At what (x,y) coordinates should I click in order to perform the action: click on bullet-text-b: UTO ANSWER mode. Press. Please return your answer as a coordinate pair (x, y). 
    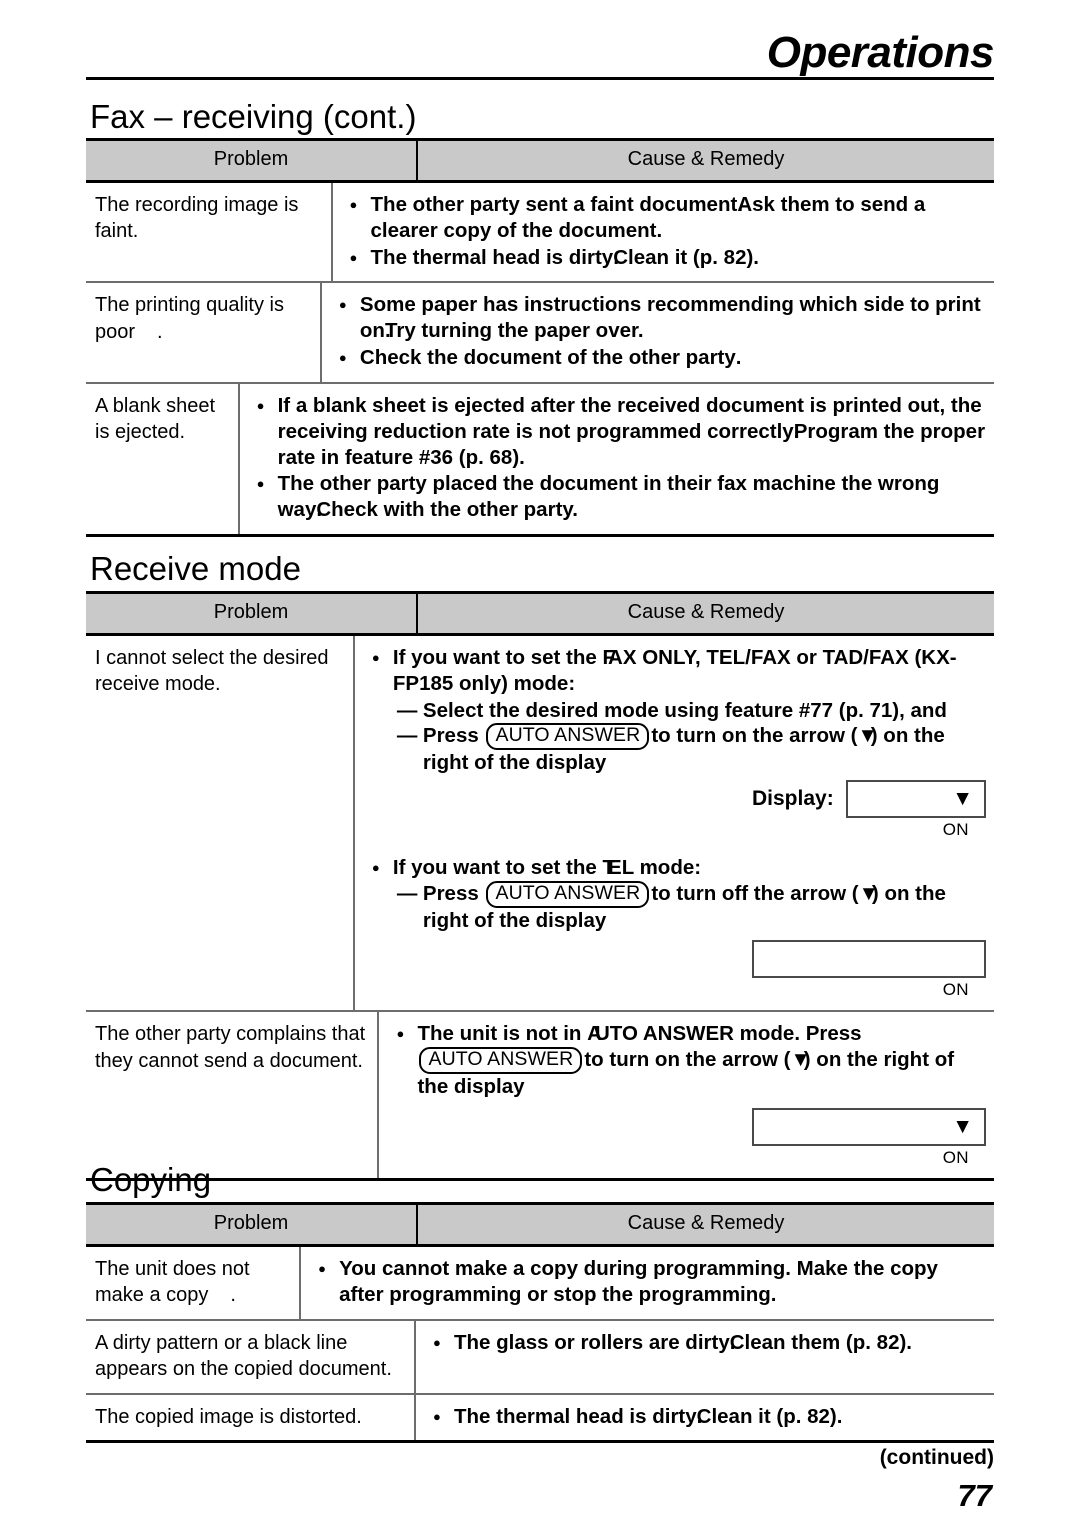
    Looking at the image, I should click on (728, 1034).